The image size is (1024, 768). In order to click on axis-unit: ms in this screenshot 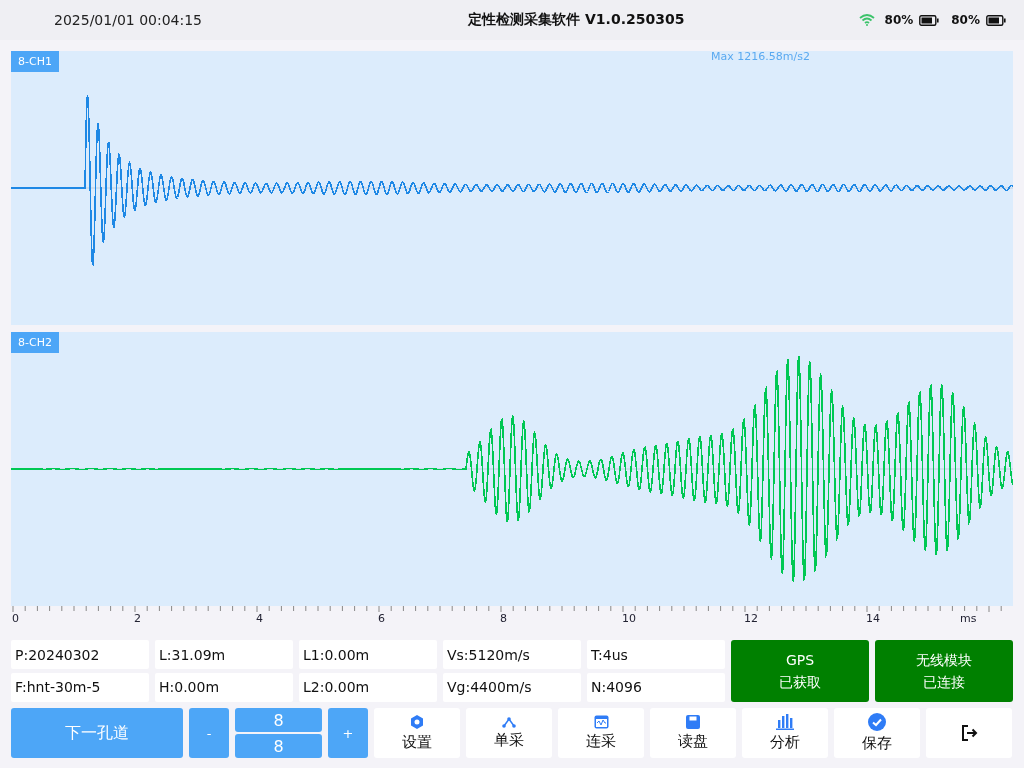, I will do `click(968, 618)`.